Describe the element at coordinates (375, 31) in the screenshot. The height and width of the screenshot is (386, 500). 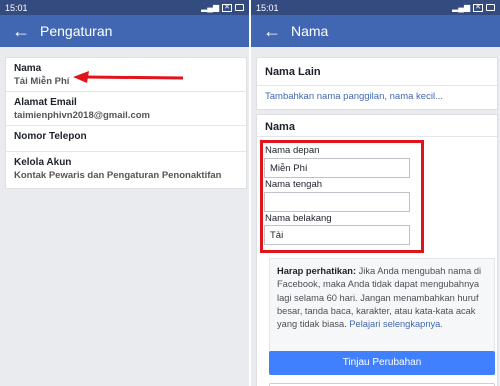
I see `app-bar: ← Nama` at that location.